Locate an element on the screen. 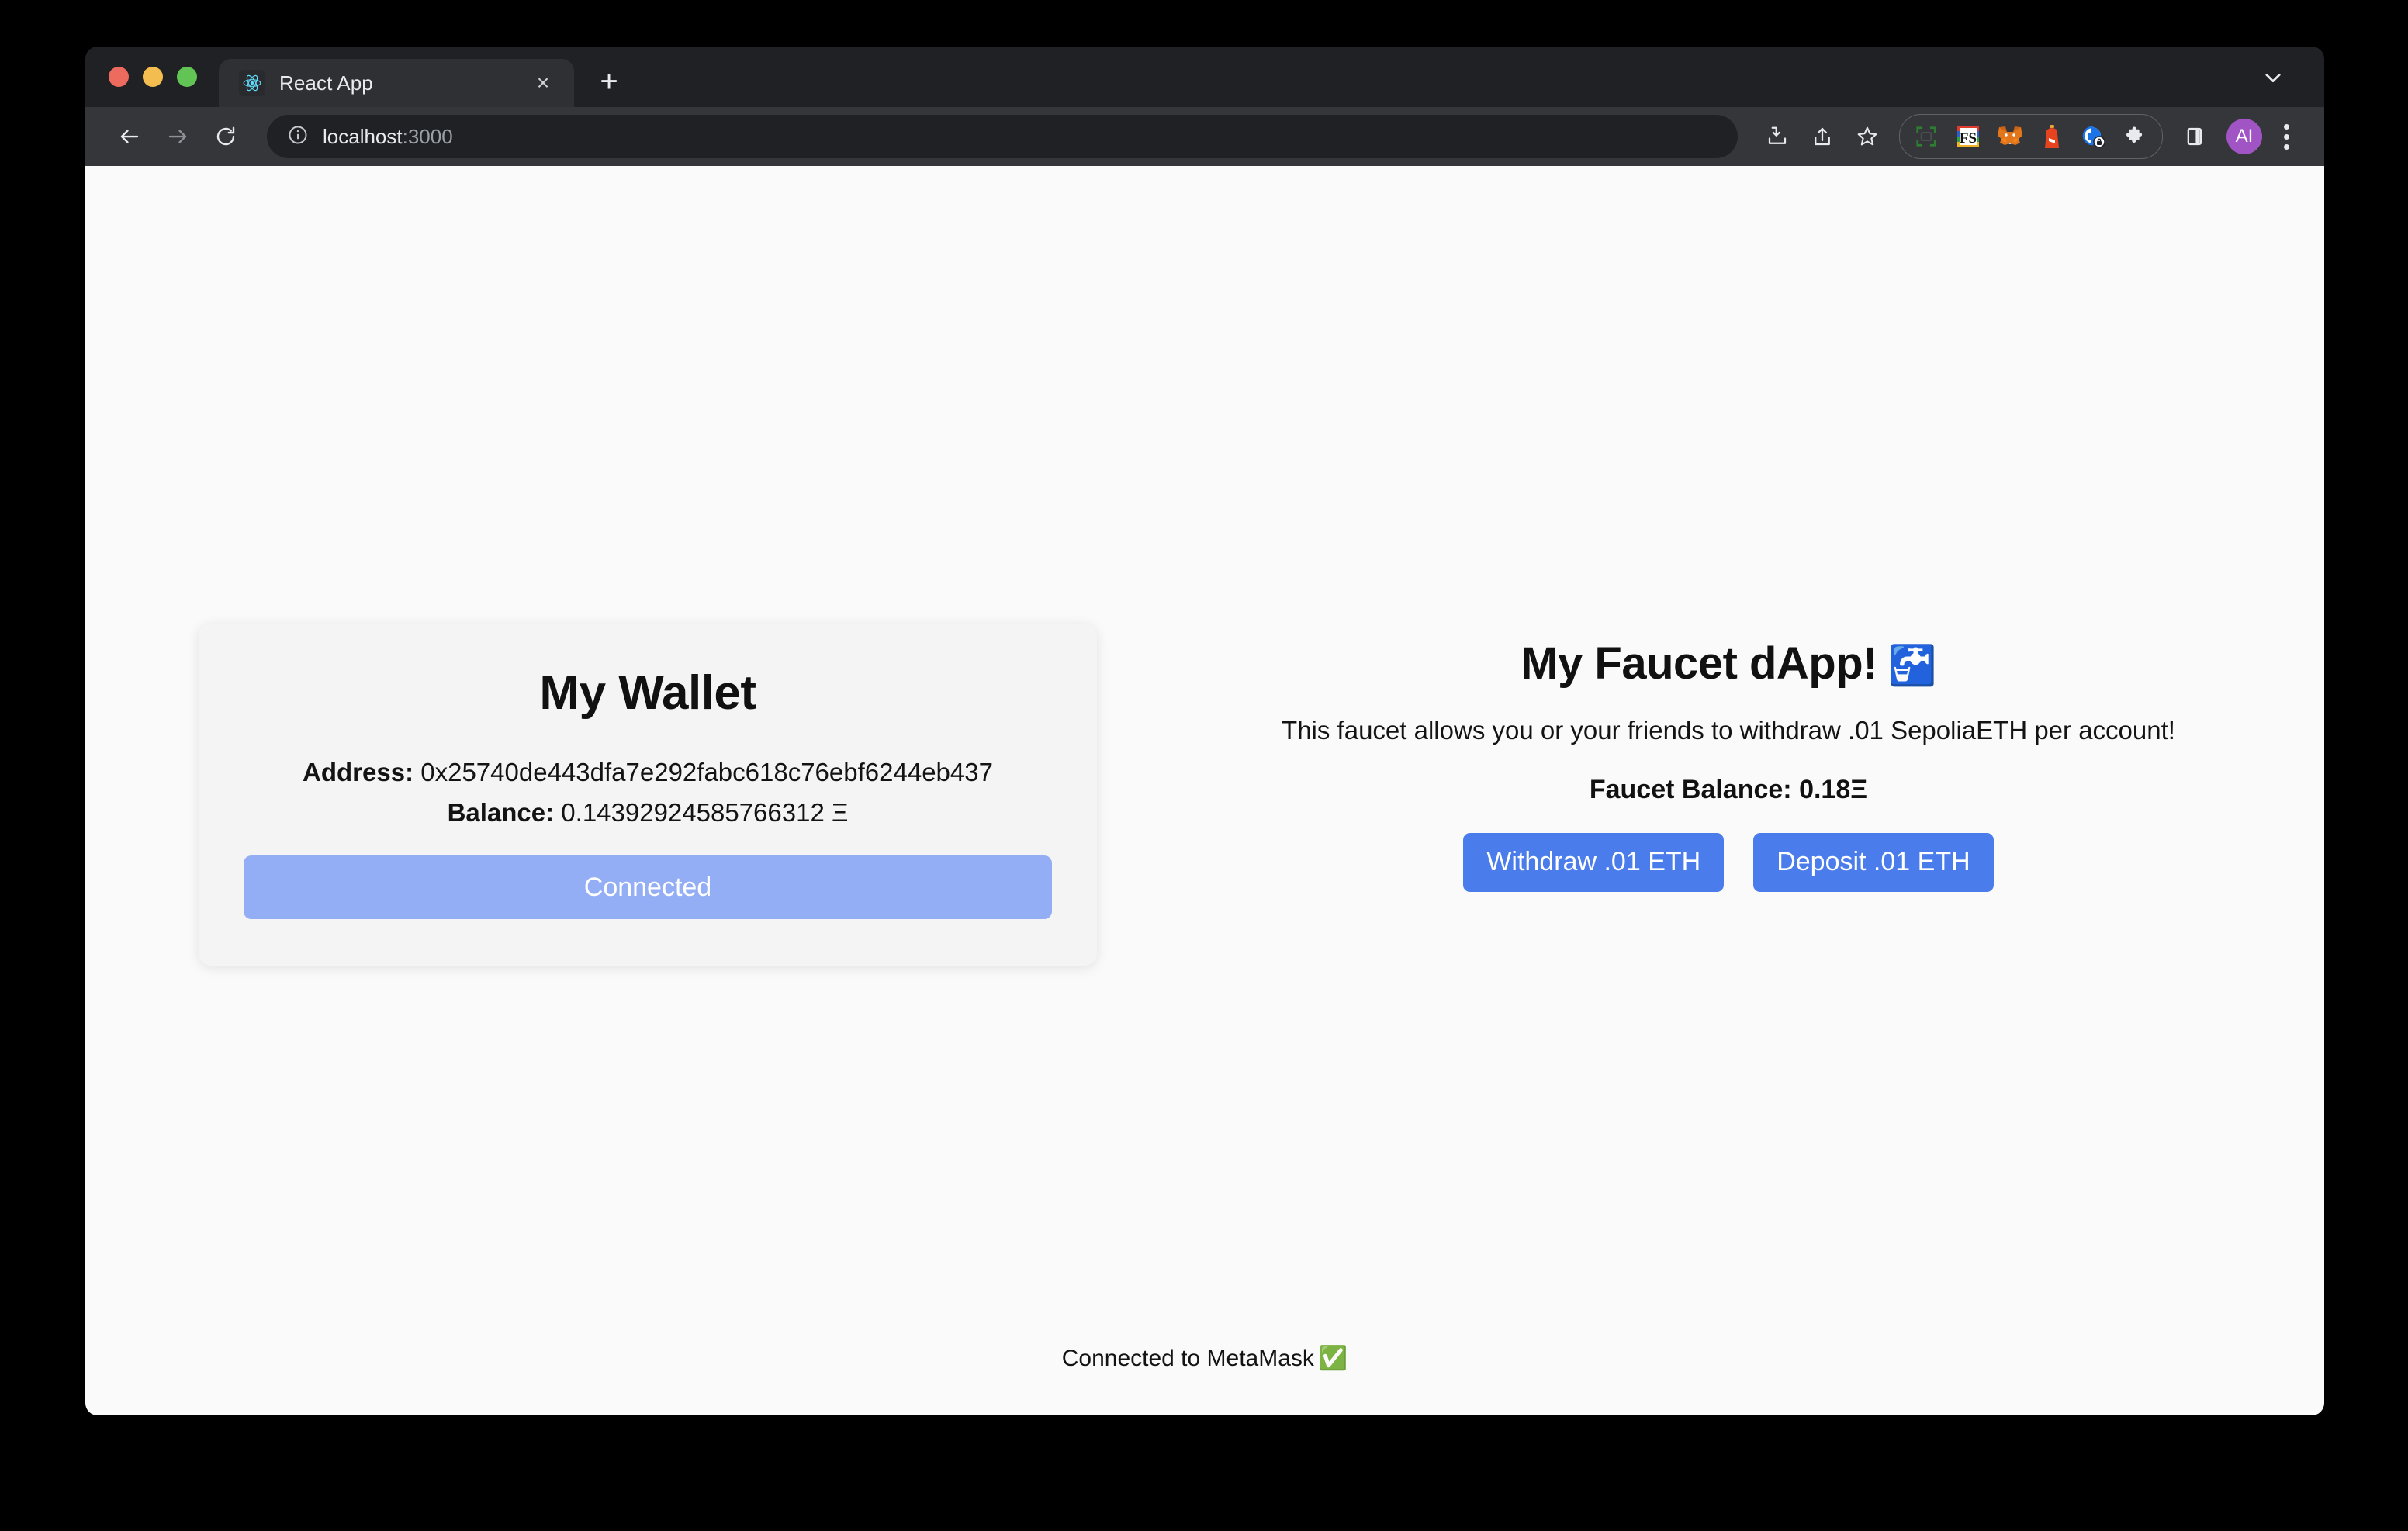  wallet-balance-label: Balance: is located at coordinates (501, 812).